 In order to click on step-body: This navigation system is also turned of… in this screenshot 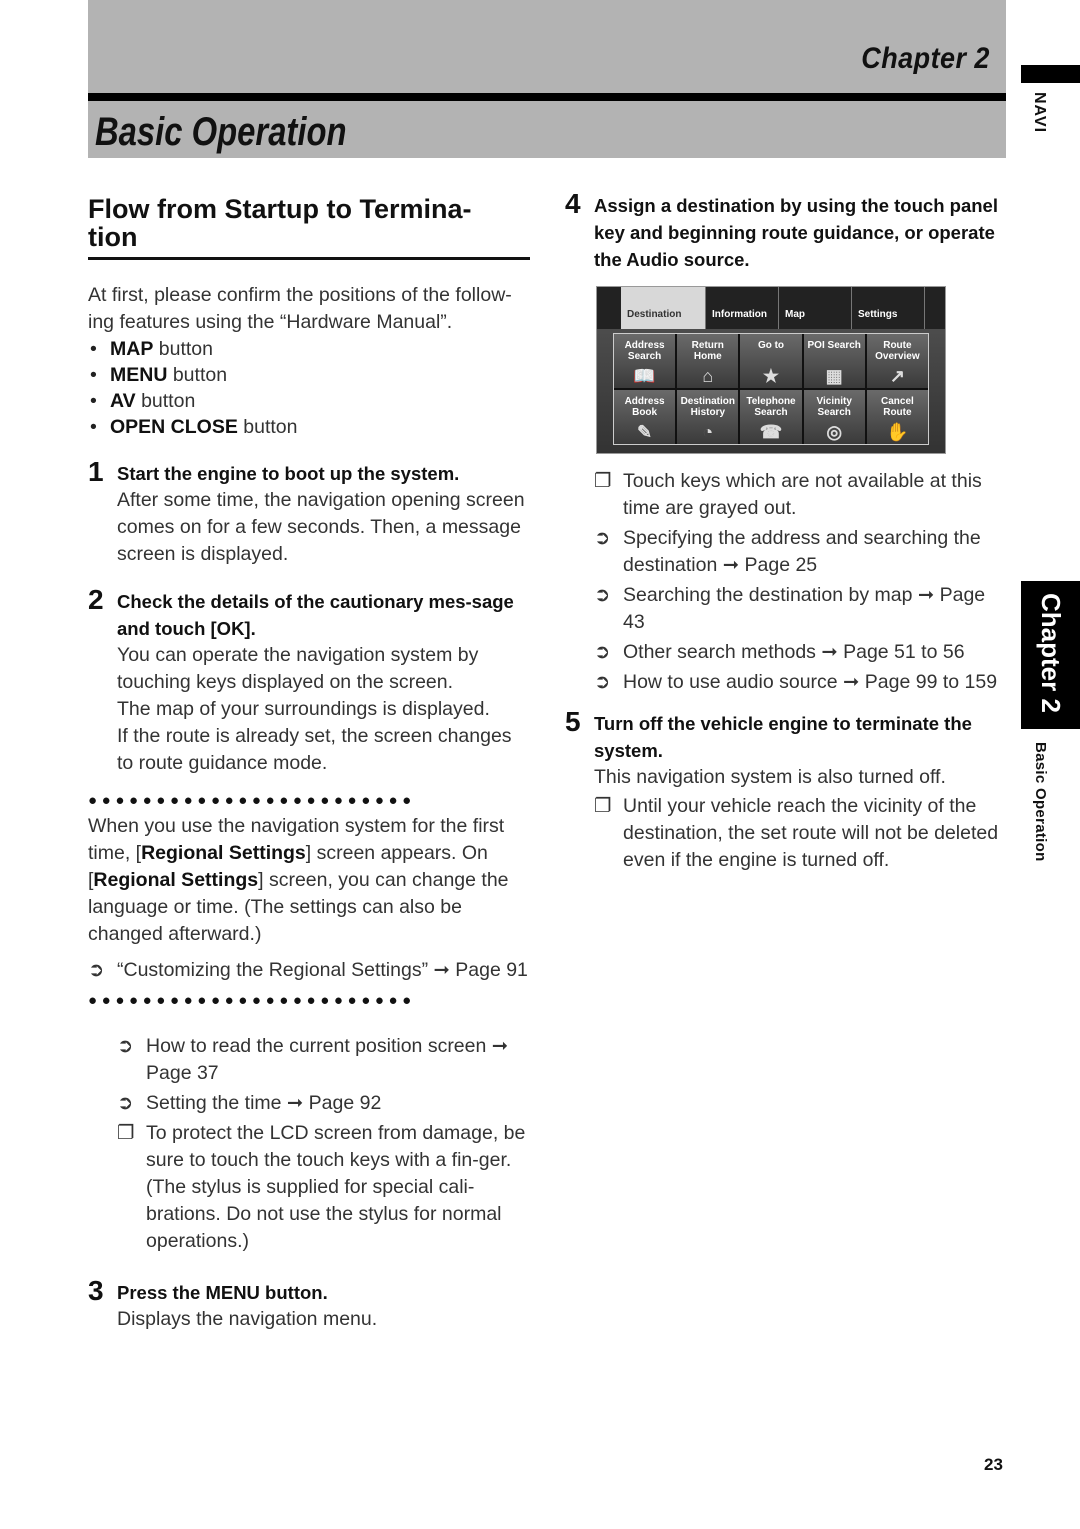, I will do `click(770, 777)`.